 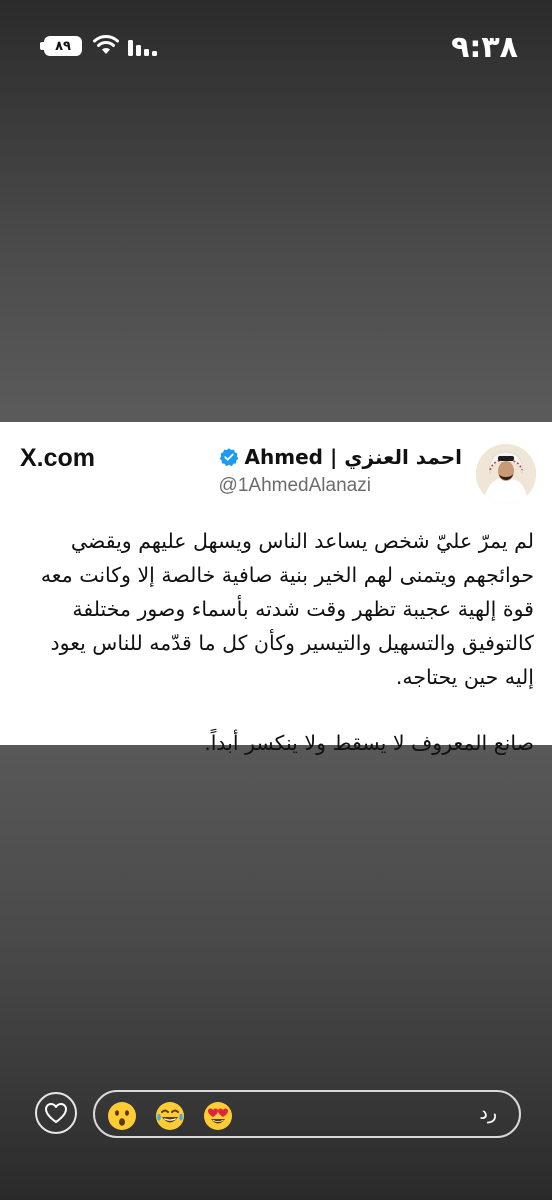 What do you see at coordinates (484, 47) in the screenshot?
I see `status-time: ٩:٣٨` at bounding box center [484, 47].